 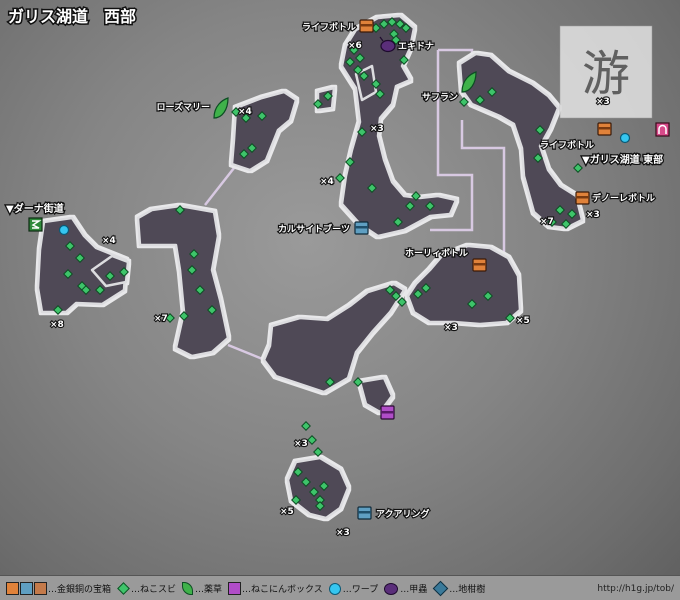 What do you see at coordinates (72, 16) in the screenshot?
I see `map-title: ガリス湖道 西部` at bounding box center [72, 16].